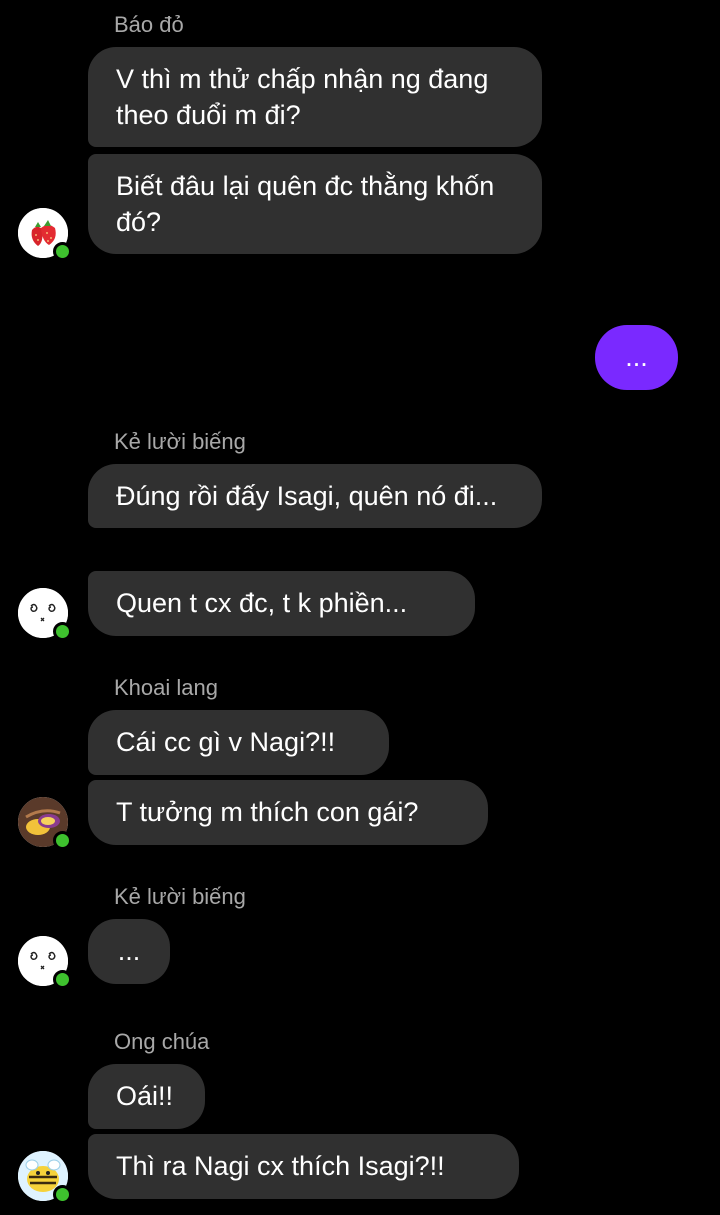  I want to click on message-bubble: Cái cc gì v Nagi?!!, so click(238, 742).